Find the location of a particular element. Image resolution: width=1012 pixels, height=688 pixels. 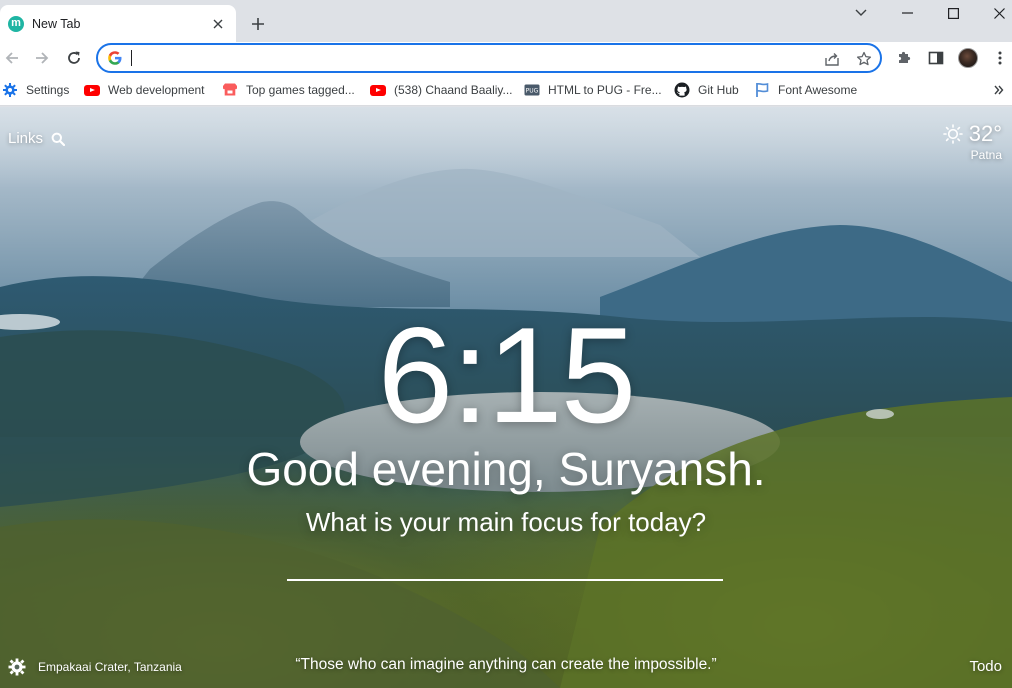

sun-icon is located at coordinates (952, 134).